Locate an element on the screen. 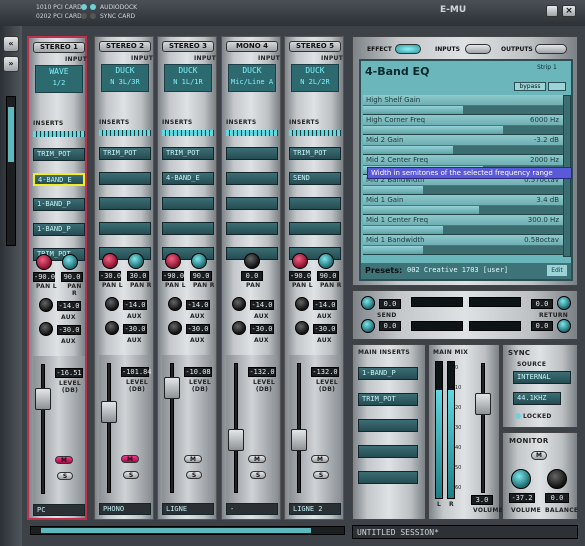 The height and width of the screenshot is (546, 585). pan-value: 0.0 is located at coordinates (252, 276).